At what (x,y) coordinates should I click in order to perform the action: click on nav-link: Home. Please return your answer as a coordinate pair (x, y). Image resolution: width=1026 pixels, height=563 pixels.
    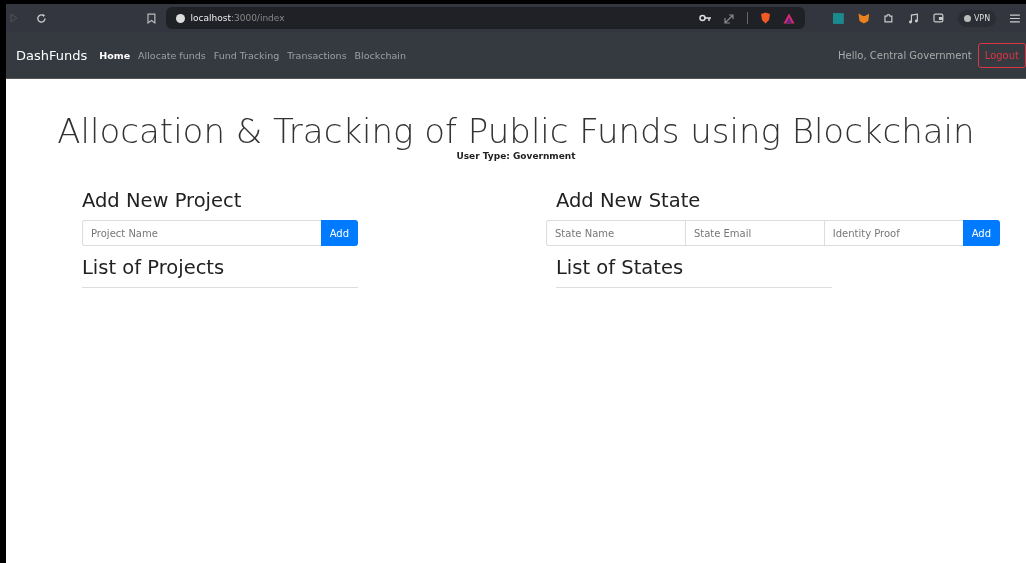
    Looking at the image, I should click on (115, 55).